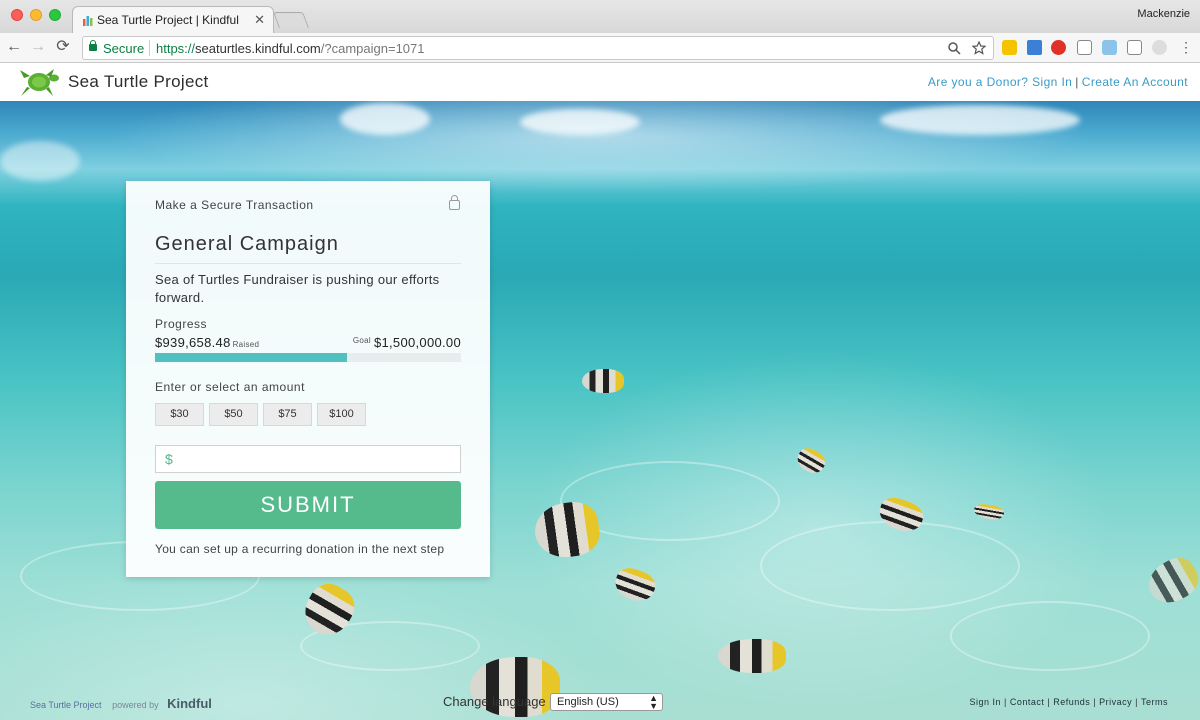  What do you see at coordinates (234, 205) in the screenshot?
I see `secure-transaction-heading: Make a Secure Transaction` at bounding box center [234, 205].